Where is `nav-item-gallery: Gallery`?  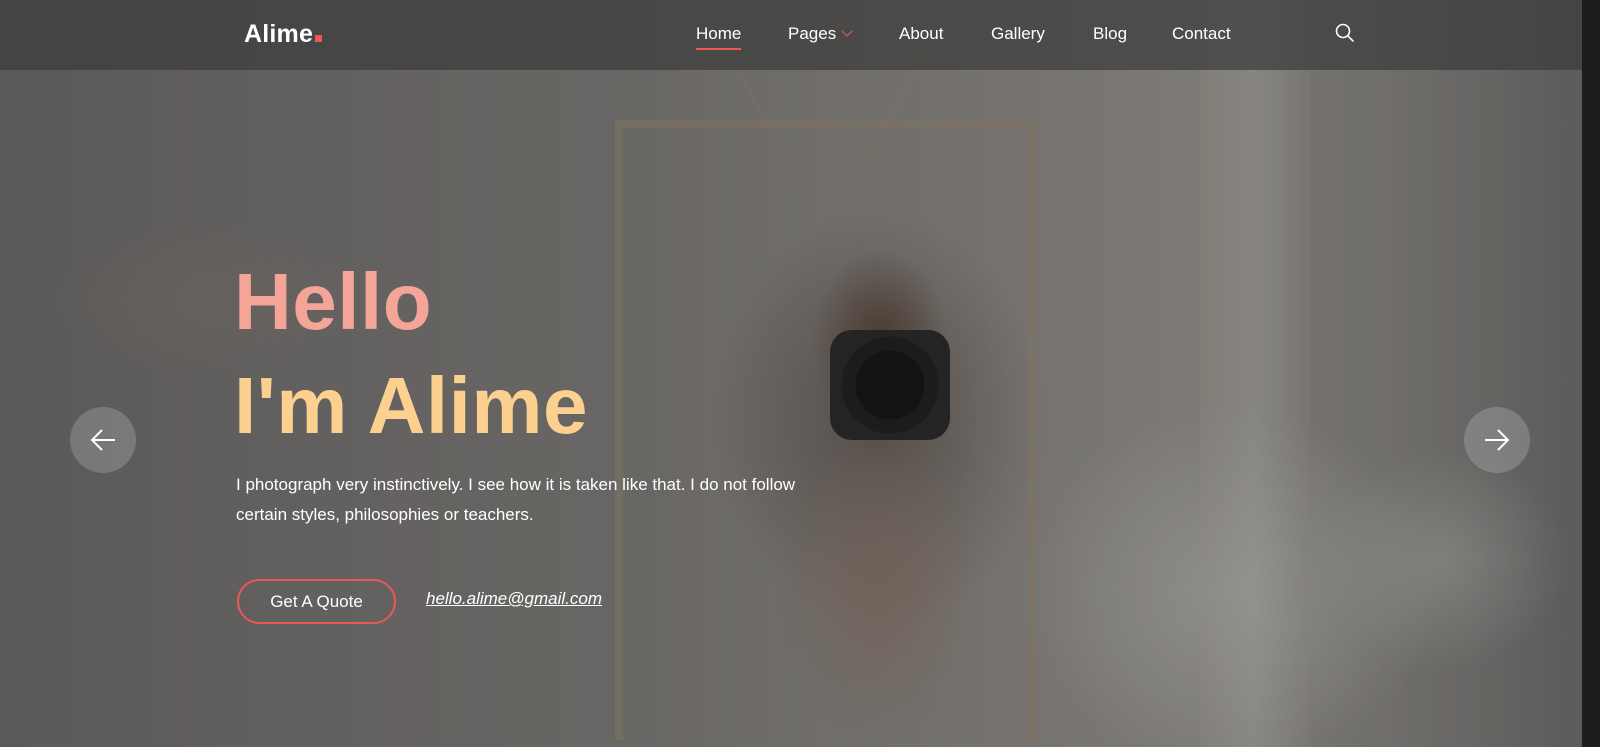
nav-item-gallery: Gallery is located at coordinates (1018, 34).